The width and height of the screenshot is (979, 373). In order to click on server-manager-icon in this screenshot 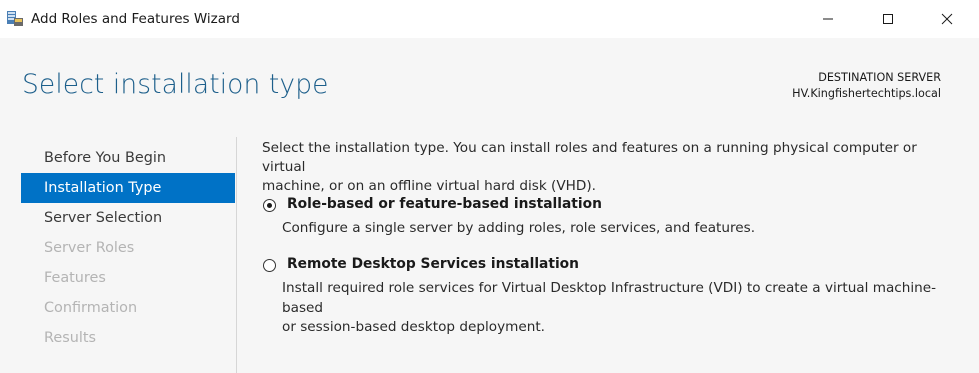, I will do `click(15, 18)`.